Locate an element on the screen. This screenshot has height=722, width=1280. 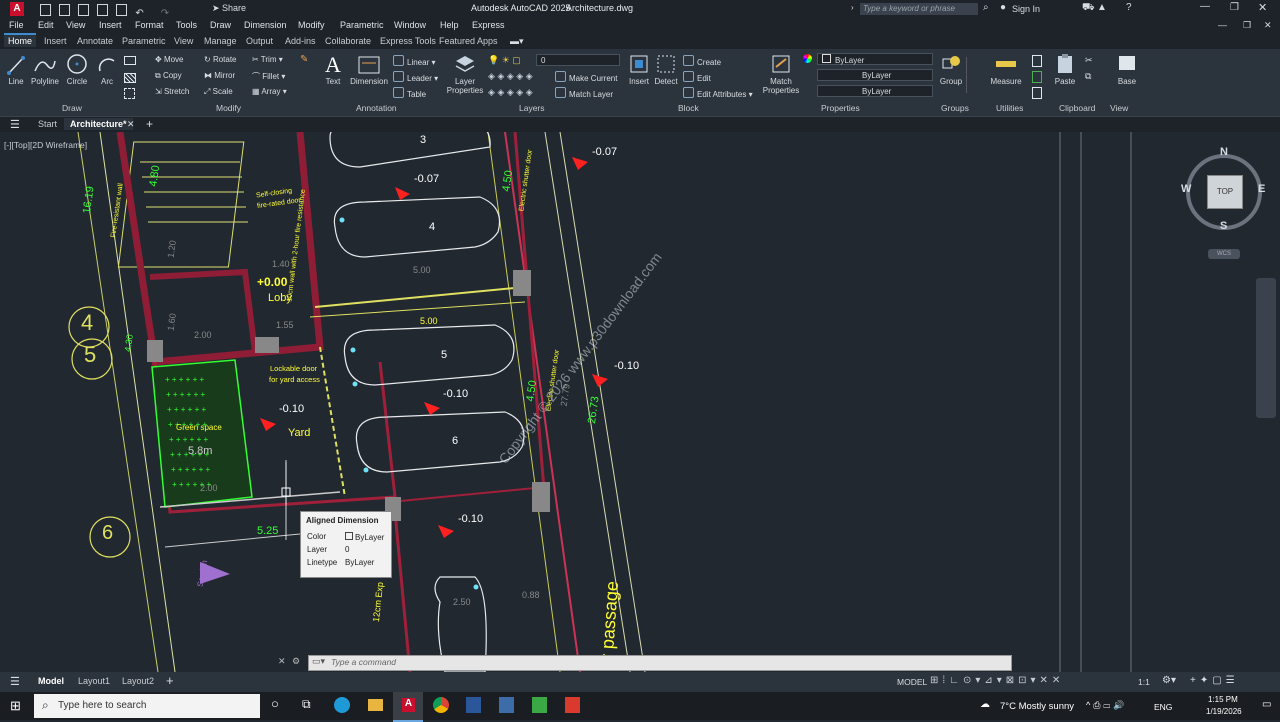
mirror-button: ⧓ Mirror is located at coordinates (219, 75).